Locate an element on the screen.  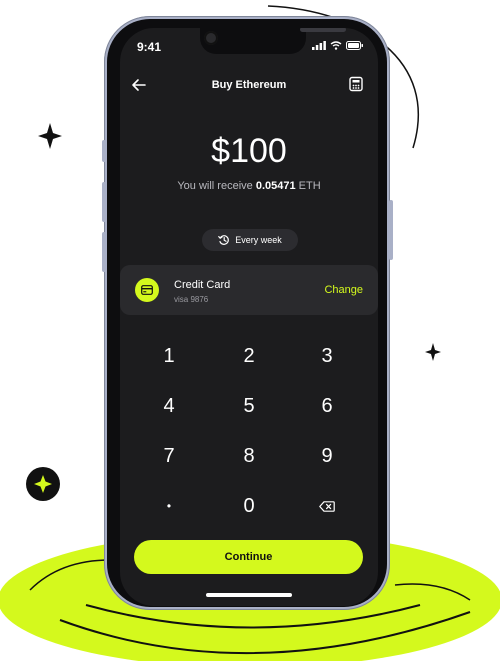
camera is located at coordinates (211, 38).